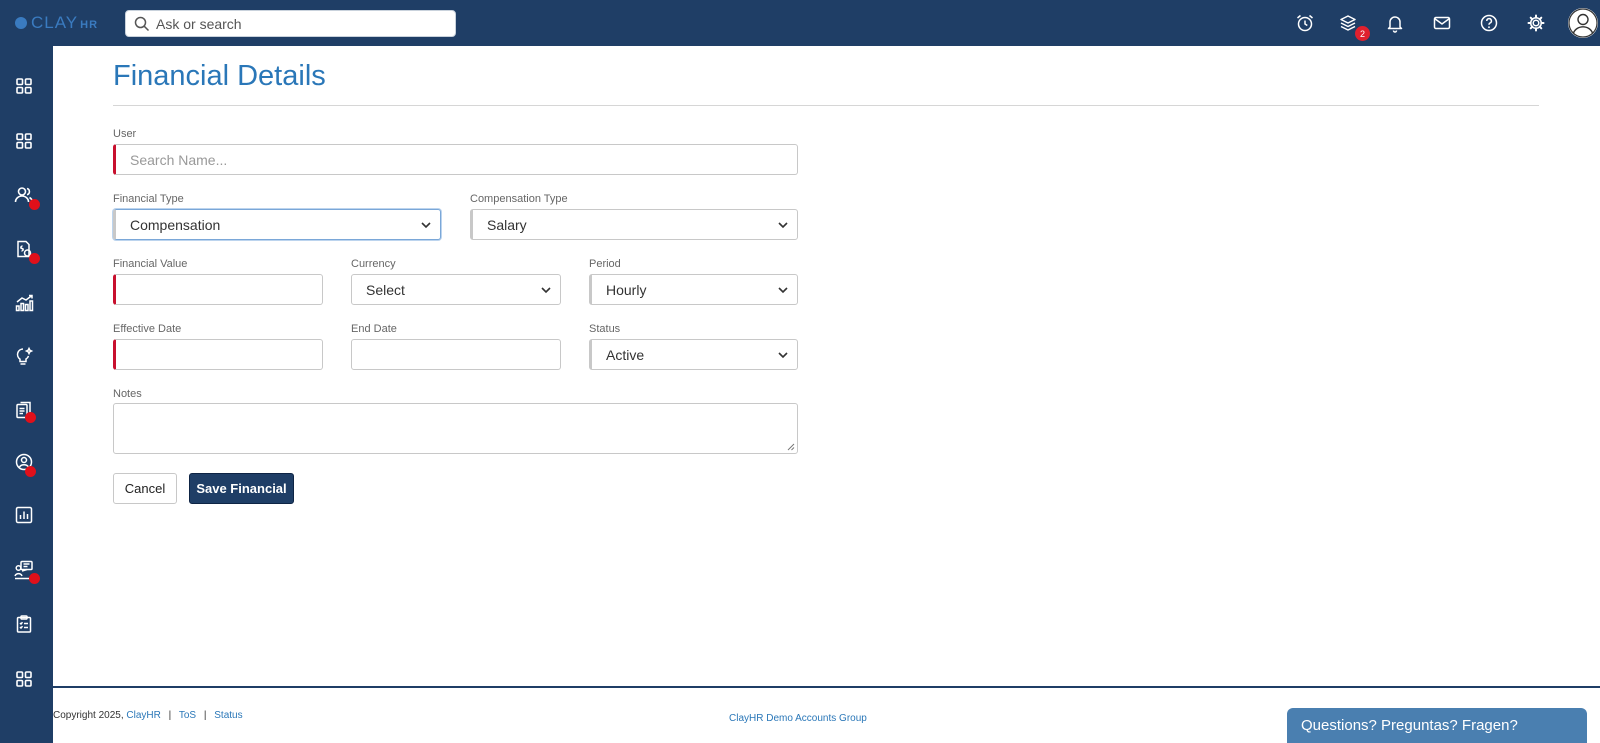  Describe the element at coordinates (1305, 23) in the screenshot. I see `alarm-clock-icon` at that location.